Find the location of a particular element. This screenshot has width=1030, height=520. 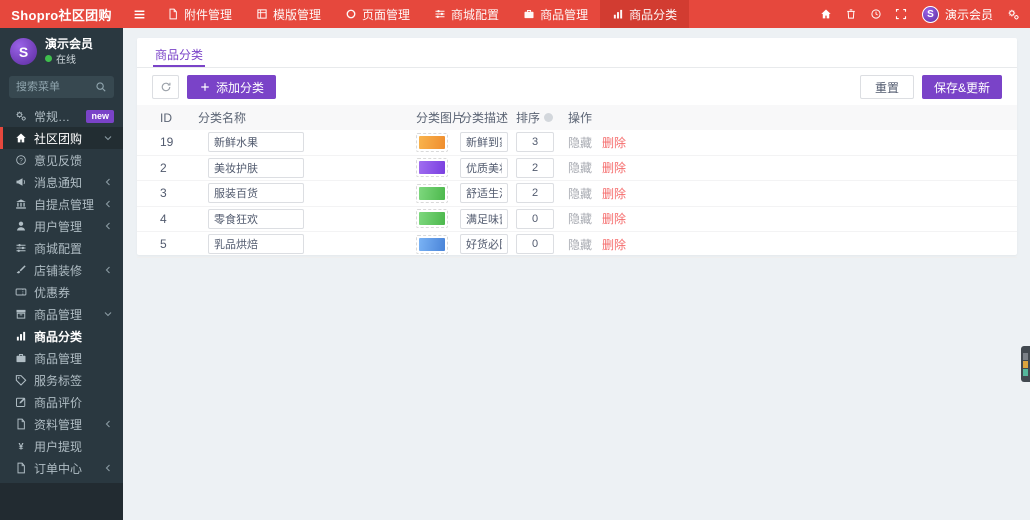

sidebar-item-goods-manage: 商品管理 is located at coordinates (61, 358).